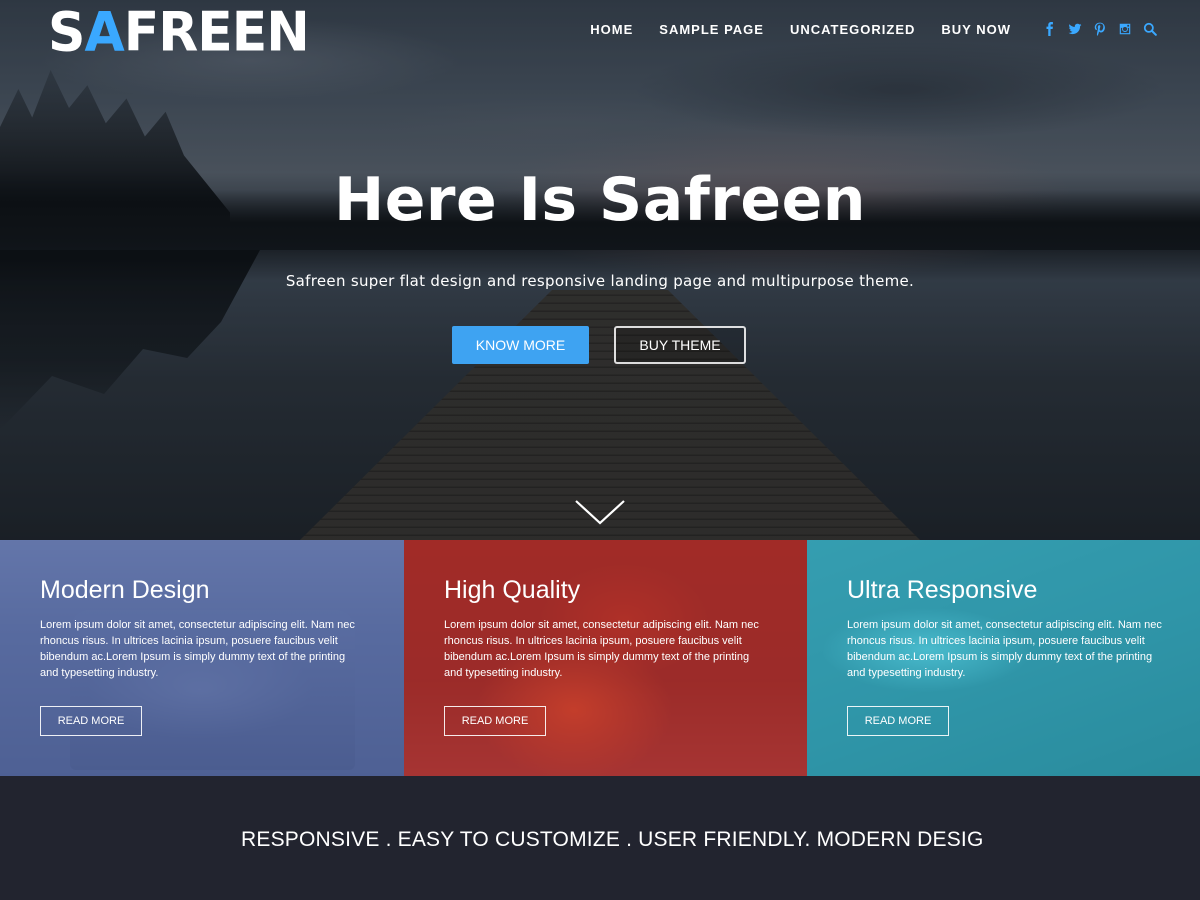 The width and height of the screenshot is (1200, 900). Describe the element at coordinates (512, 590) in the screenshot. I see `panel-title: High Quality` at that location.